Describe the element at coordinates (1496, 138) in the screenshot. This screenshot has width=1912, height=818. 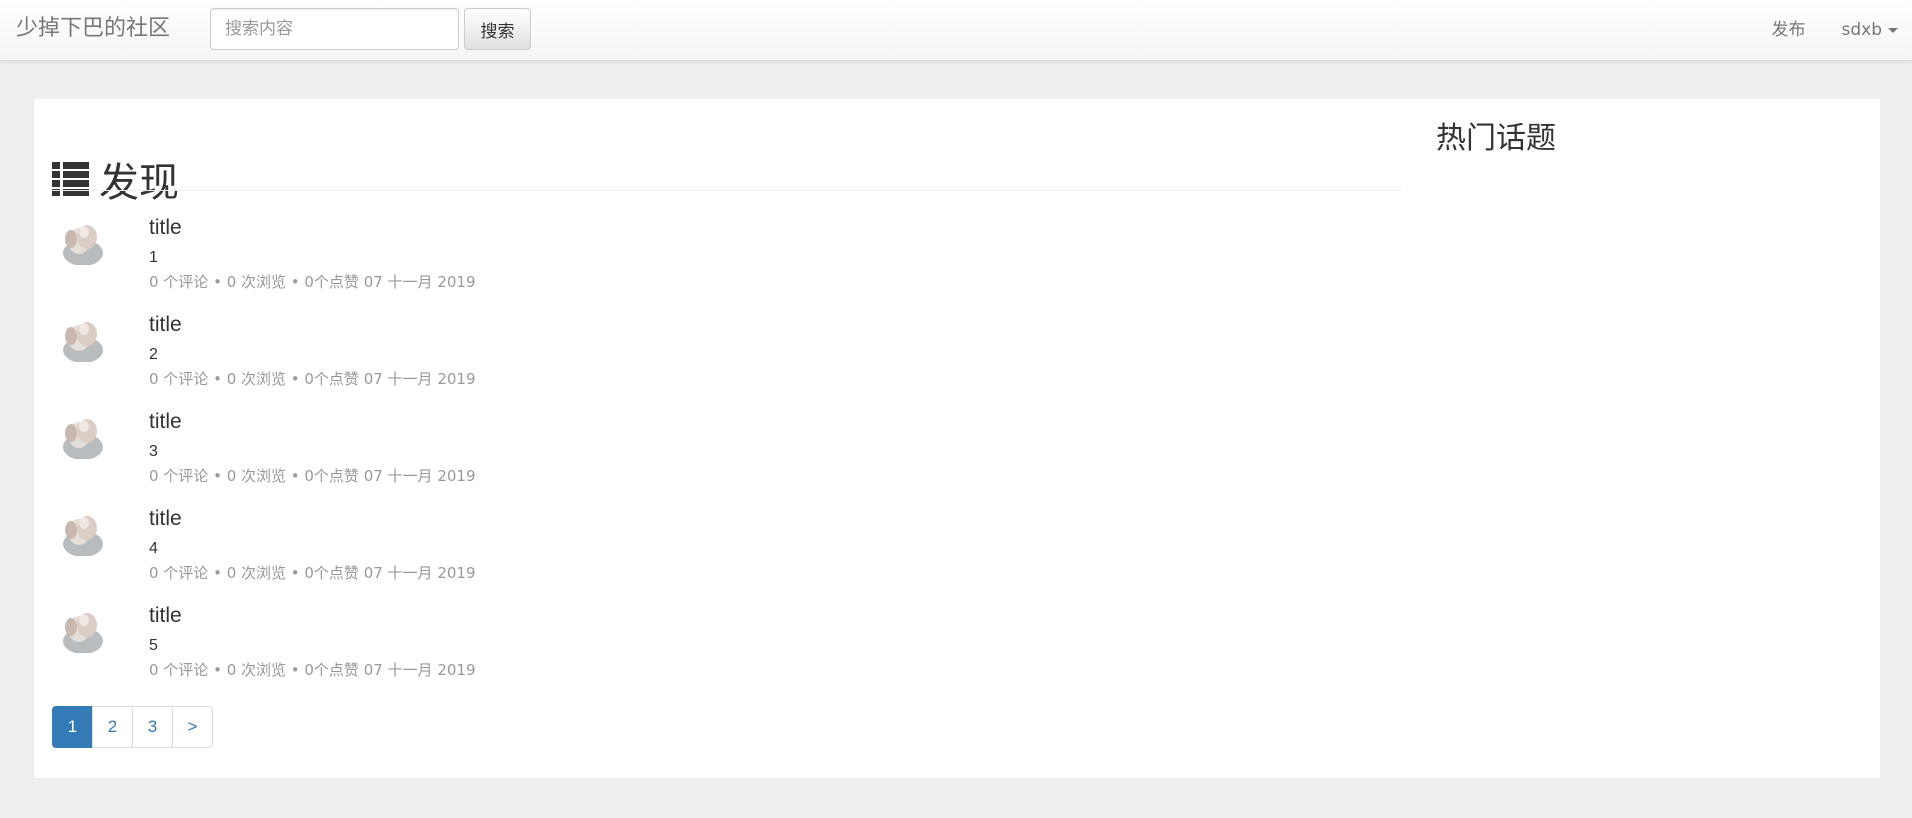
I see `hot-topics-title: 热门话题` at that location.